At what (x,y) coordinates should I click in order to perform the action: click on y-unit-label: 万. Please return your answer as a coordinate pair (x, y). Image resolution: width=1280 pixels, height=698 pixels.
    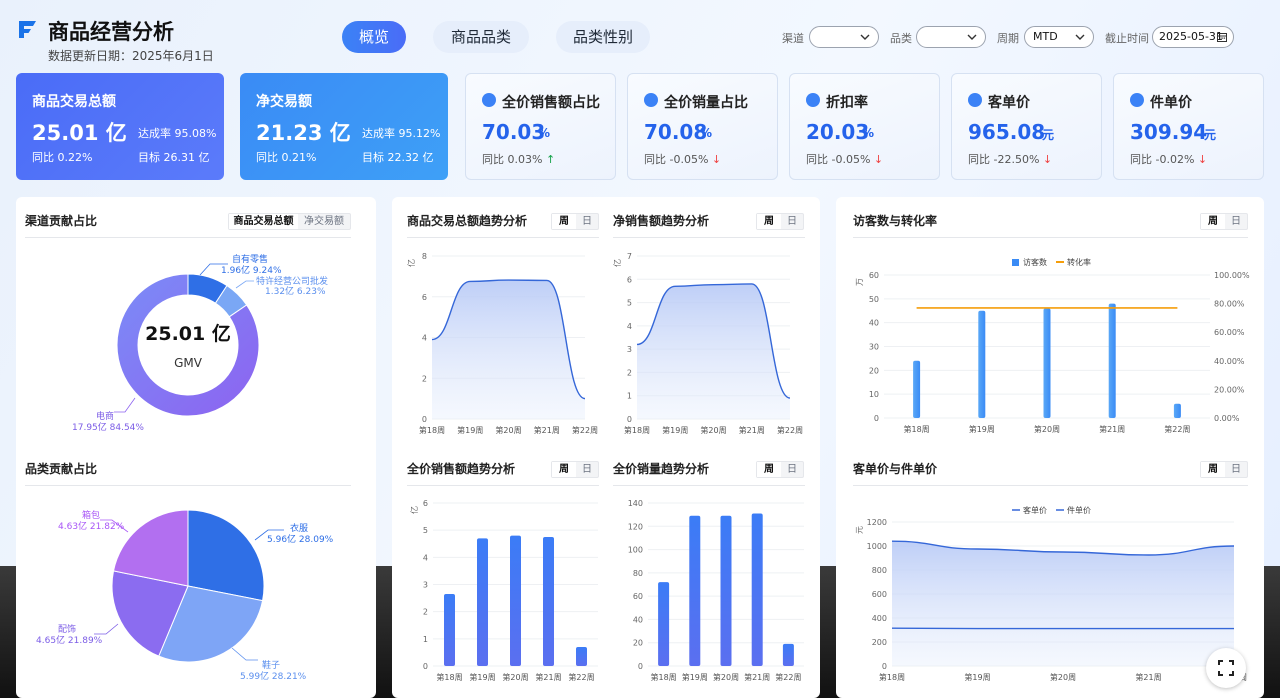
    Looking at the image, I should click on (859, 282).